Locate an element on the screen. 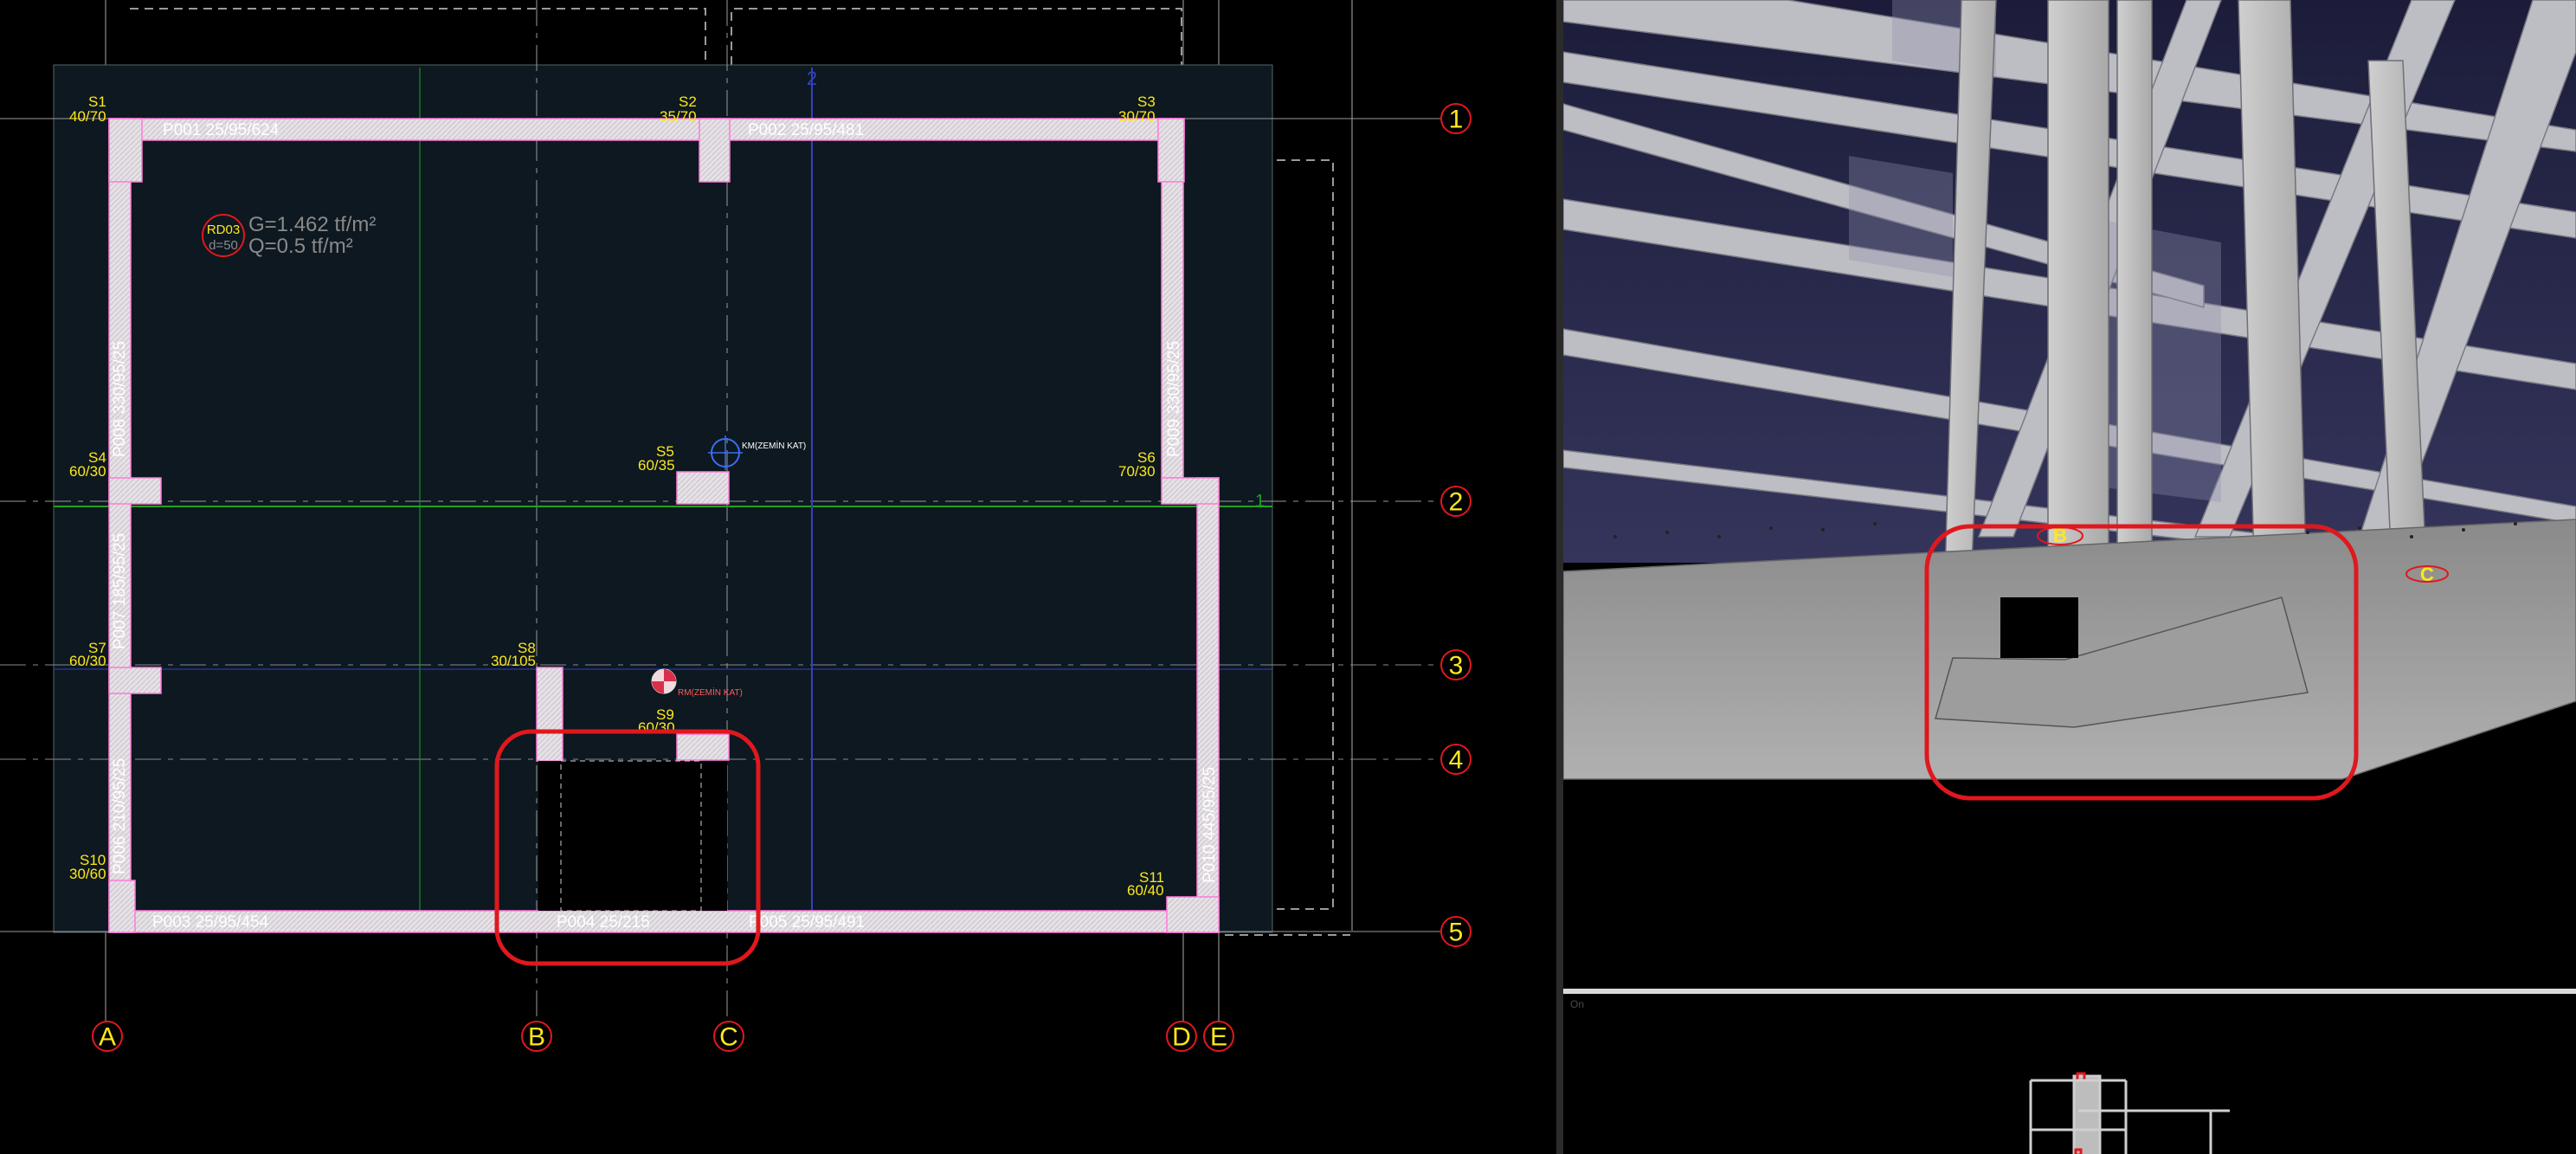 This screenshot has width=2576, height=1154. beam-label: P006 210/95/25 is located at coordinates (120, 816).